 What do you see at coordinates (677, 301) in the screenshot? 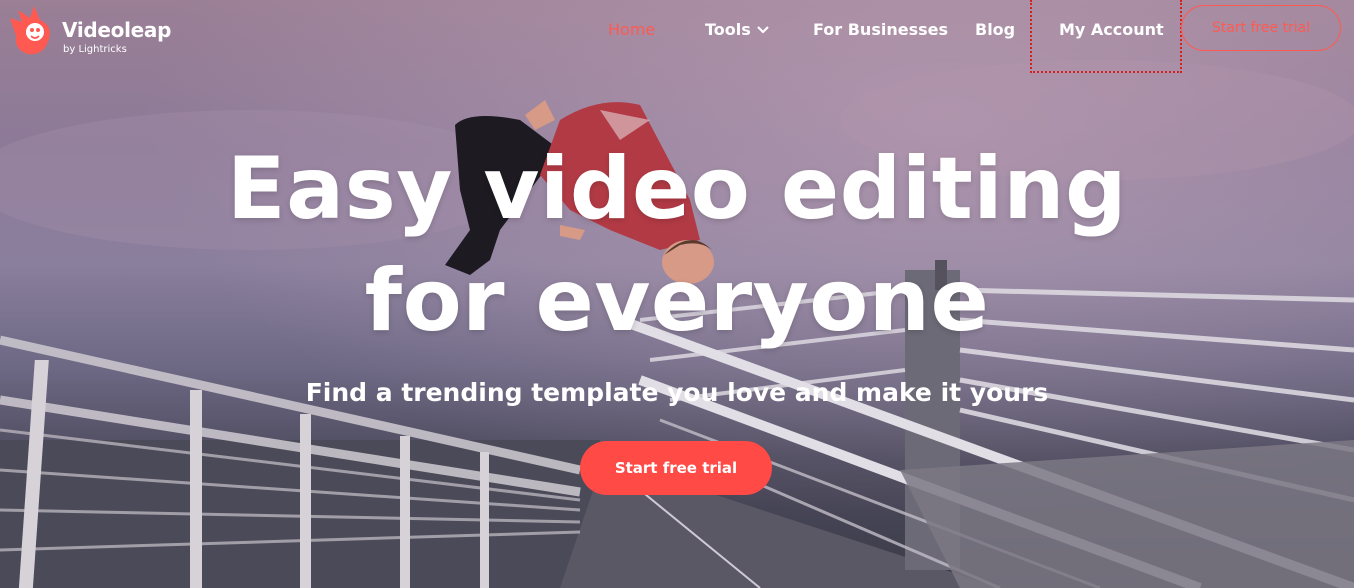
I see `hero-headline-line-2: for everyone` at bounding box center [677, 301].